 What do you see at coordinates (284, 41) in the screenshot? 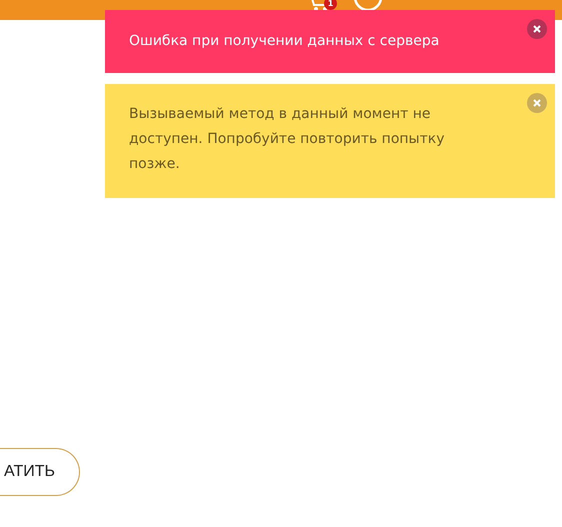
I see `toast-message: Ошибка при получении данных с сервера` at bounding box center [284, 41].